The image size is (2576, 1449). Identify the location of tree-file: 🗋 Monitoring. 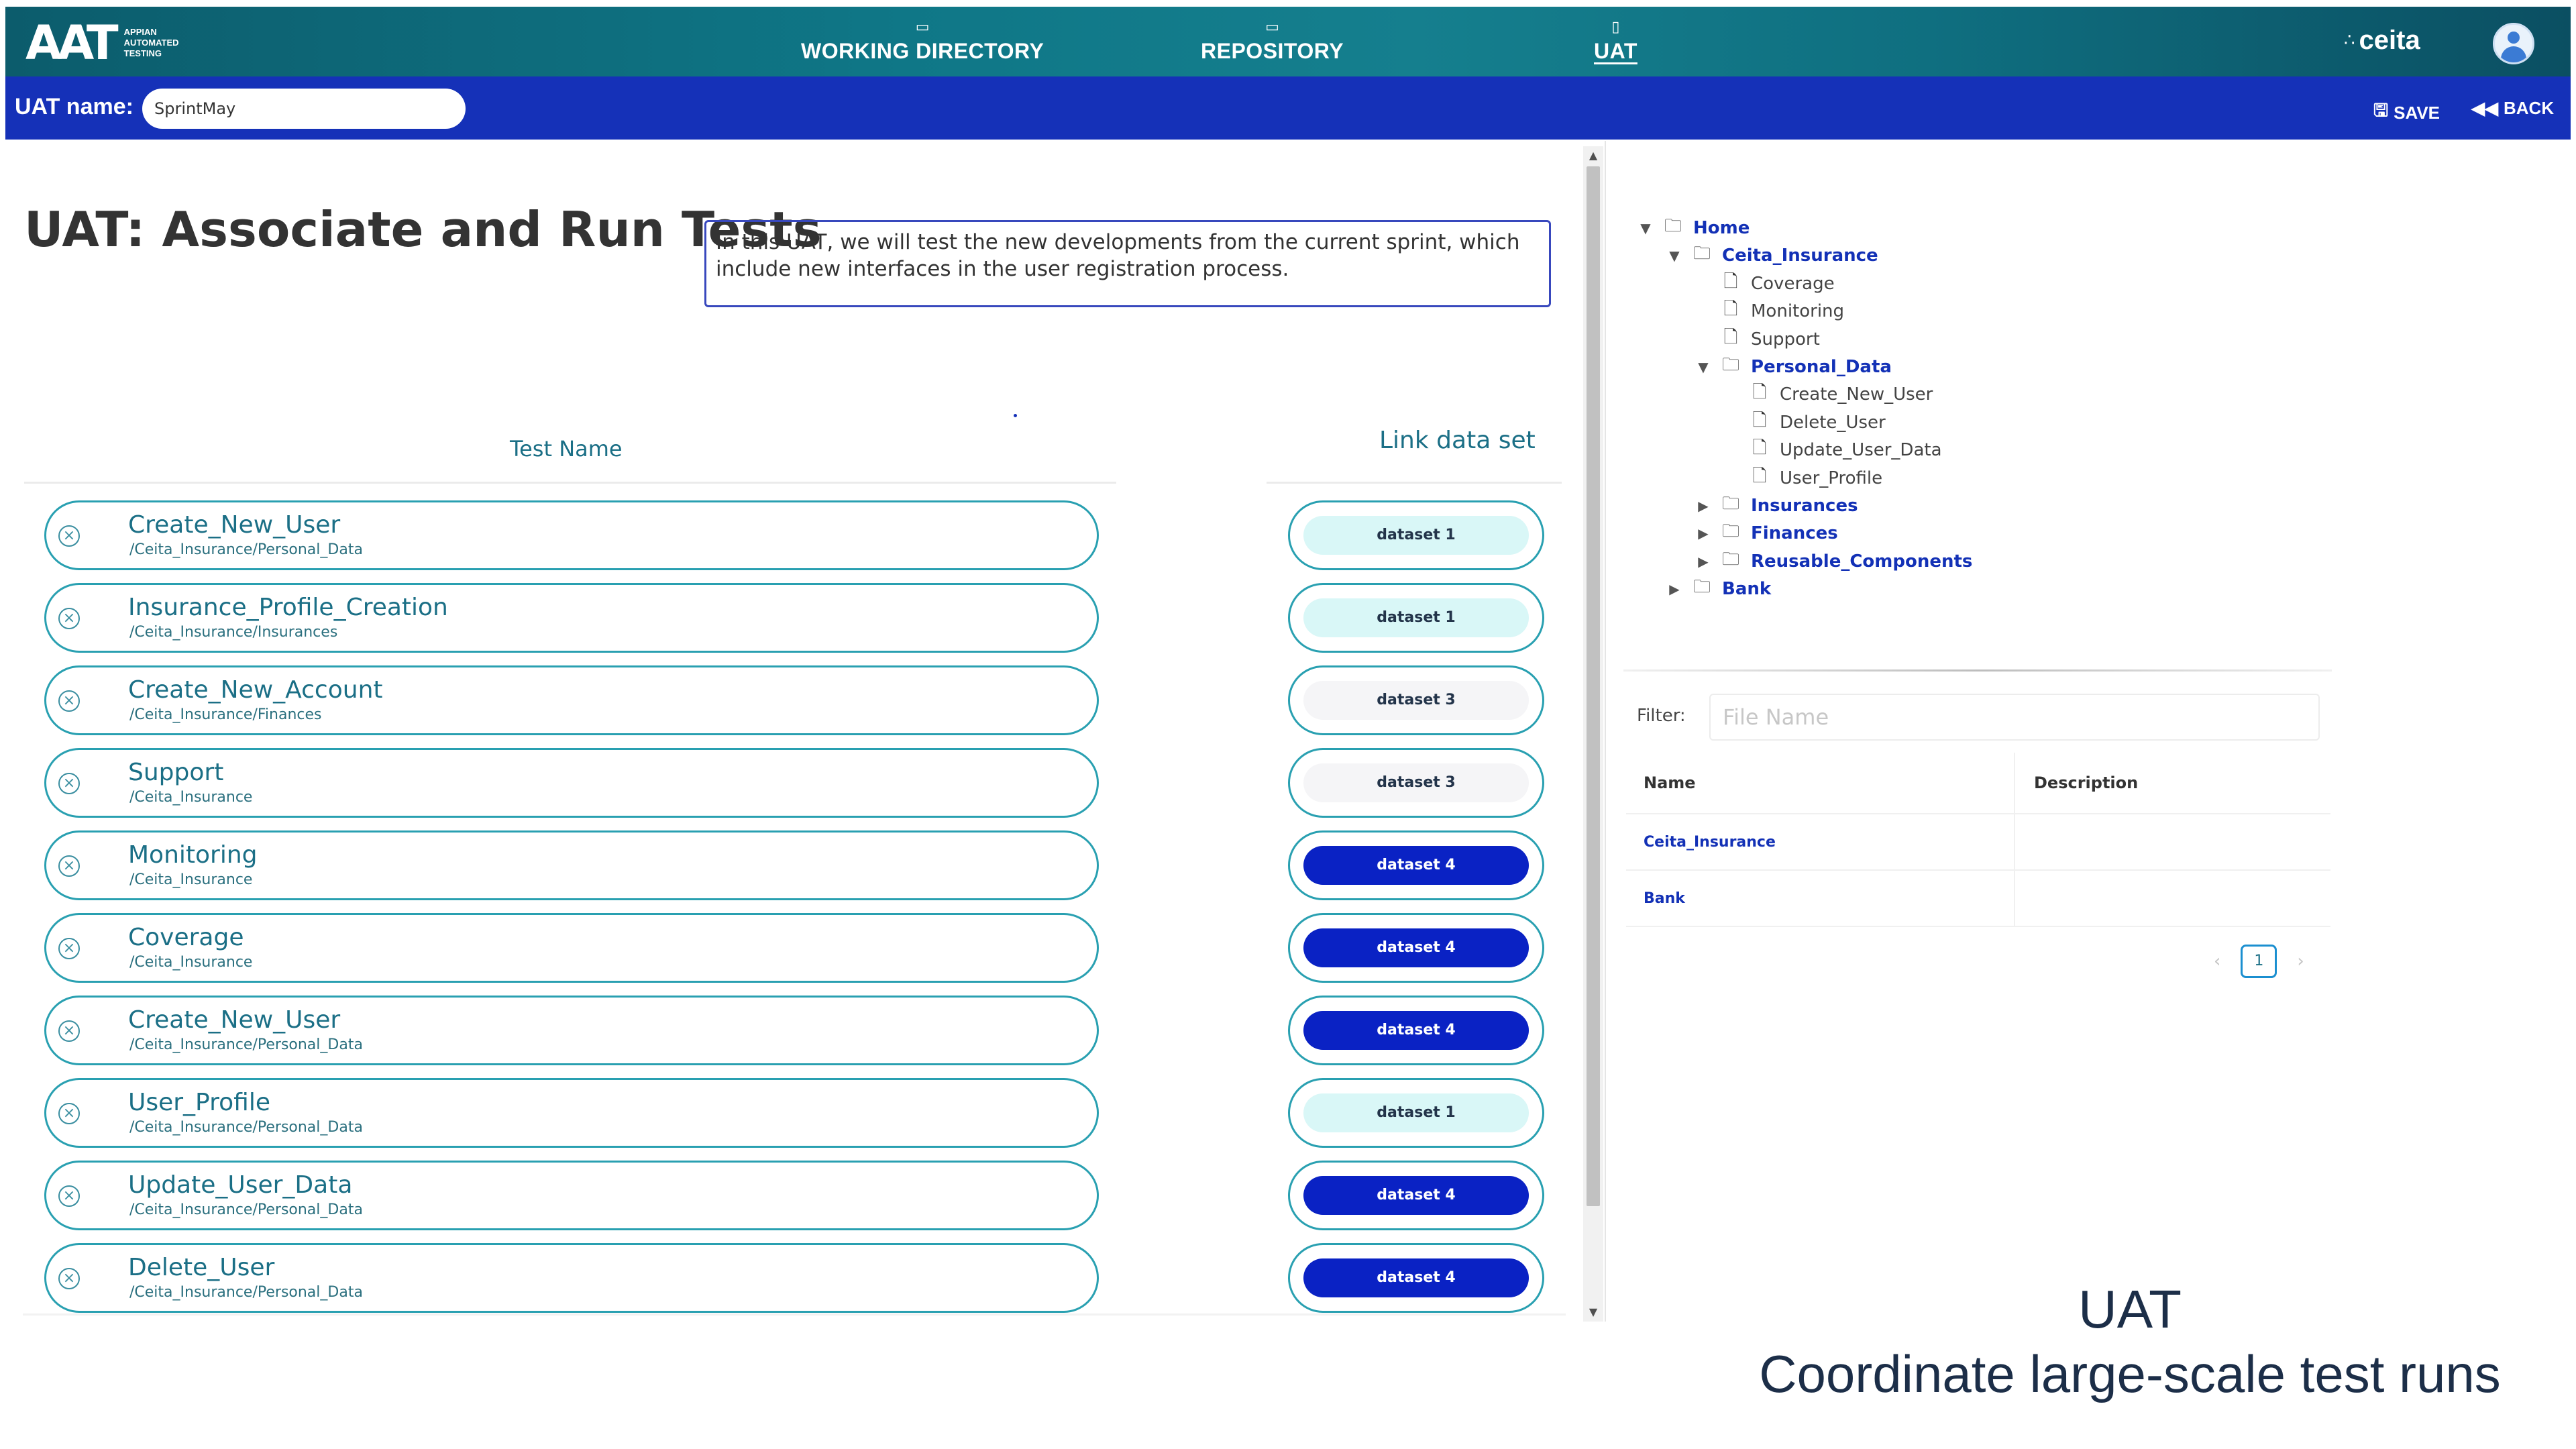
(1770, 311).